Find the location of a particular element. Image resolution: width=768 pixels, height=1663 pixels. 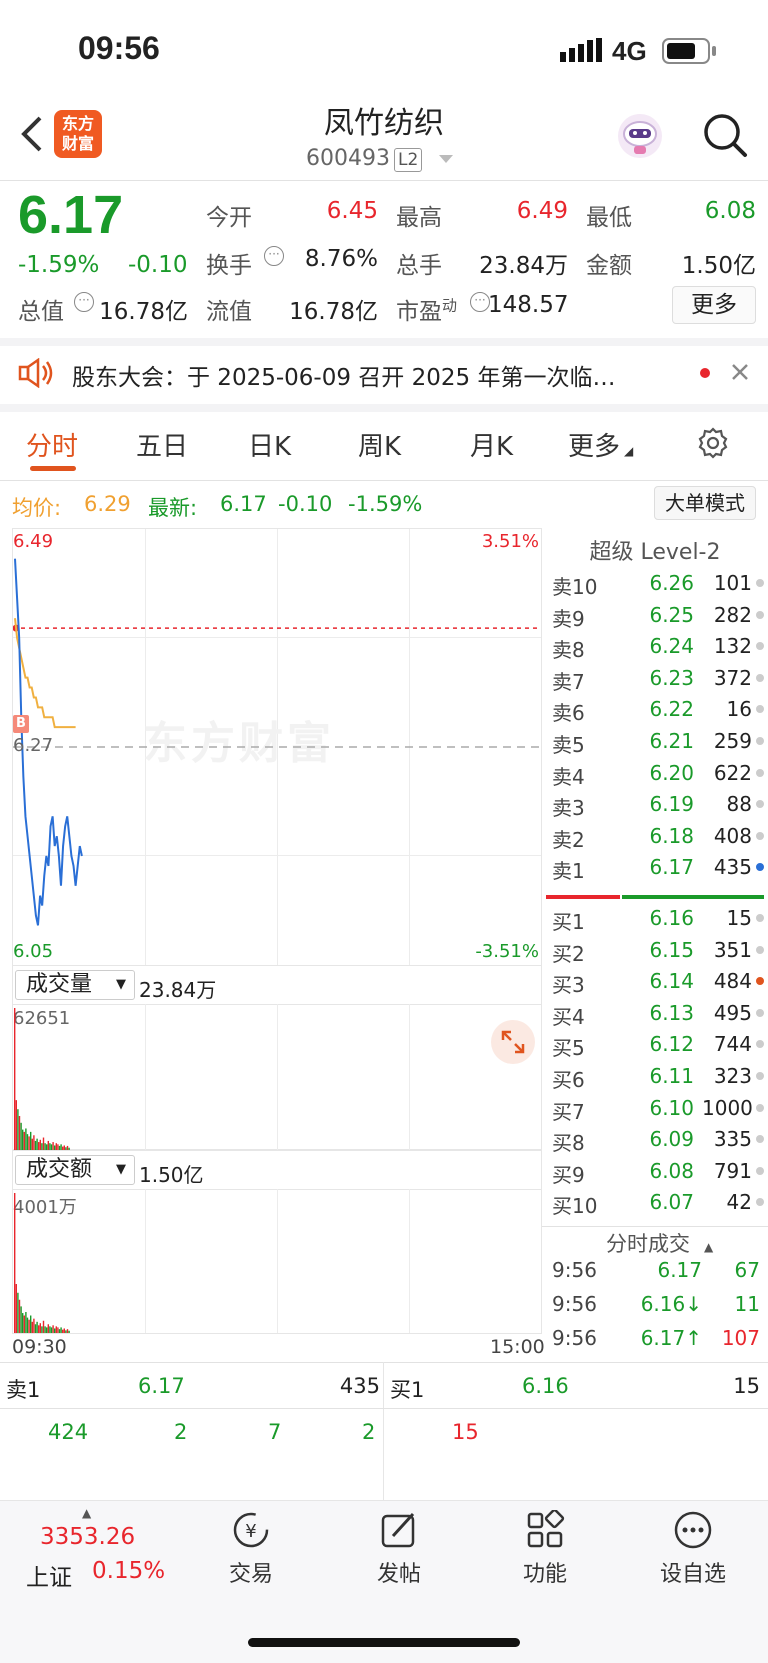

tick-price: 6.16↓ is located at coordinates (671, 1304).